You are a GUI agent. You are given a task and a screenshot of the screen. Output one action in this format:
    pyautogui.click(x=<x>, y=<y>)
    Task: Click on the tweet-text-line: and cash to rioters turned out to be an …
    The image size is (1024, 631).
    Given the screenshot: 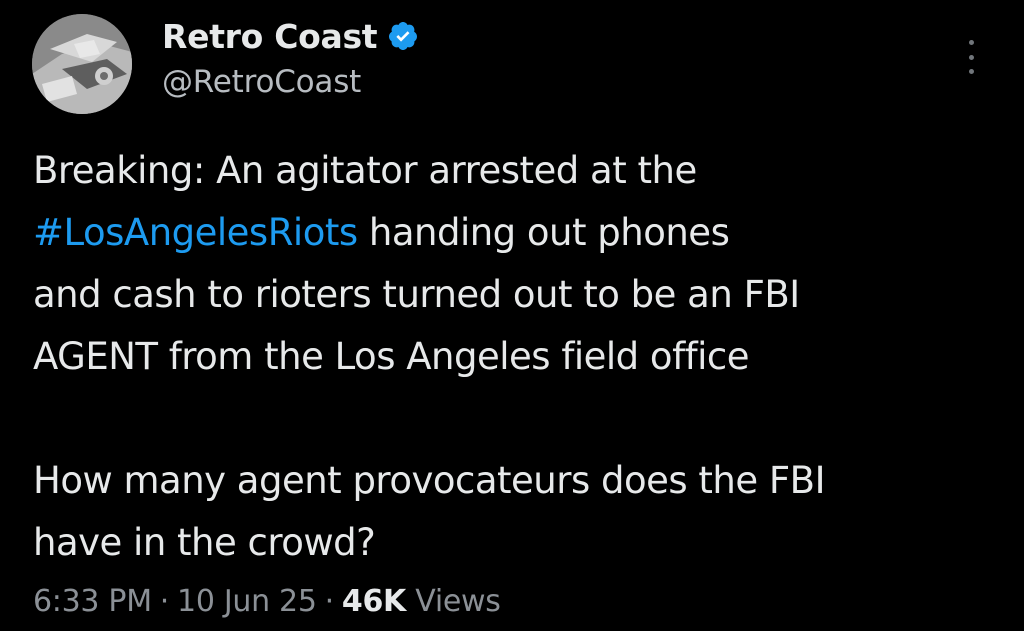 What is the action you would take?
    pyautogui.click(x=416, y=294)
    